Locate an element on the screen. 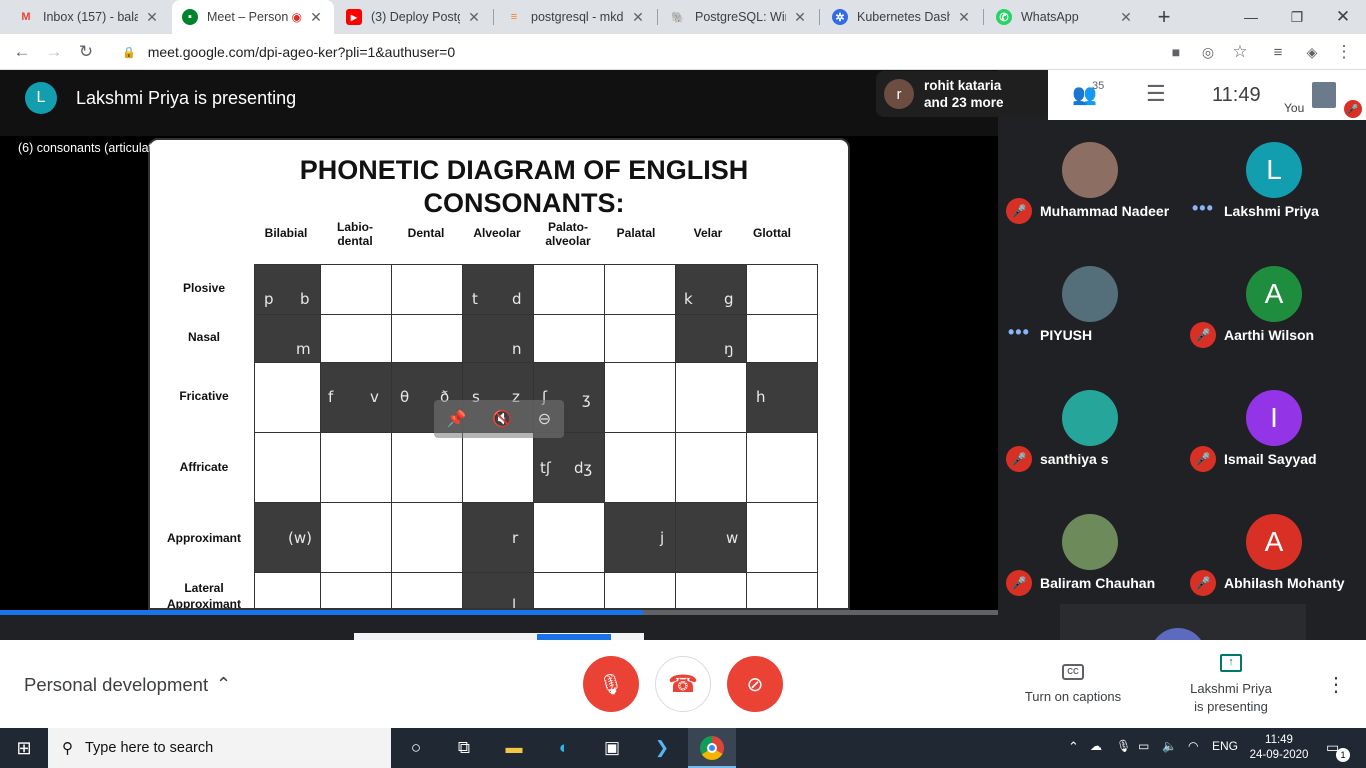  row-header: Approximant is located at coordinates (203, 538).